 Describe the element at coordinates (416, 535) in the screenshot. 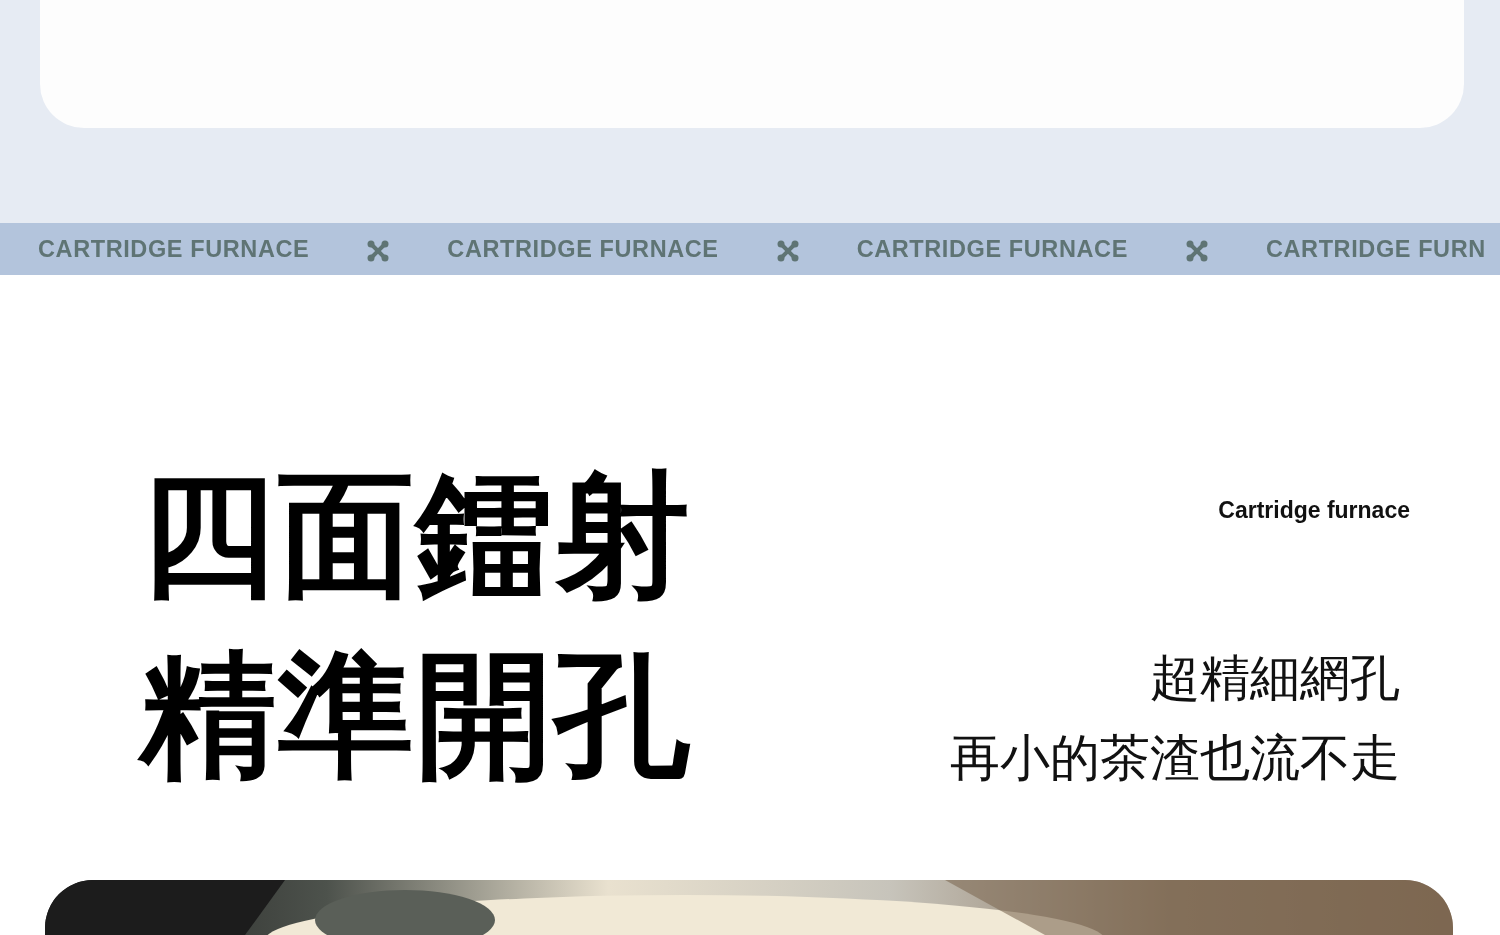

I see `headline: 四面鐳射` at that location.